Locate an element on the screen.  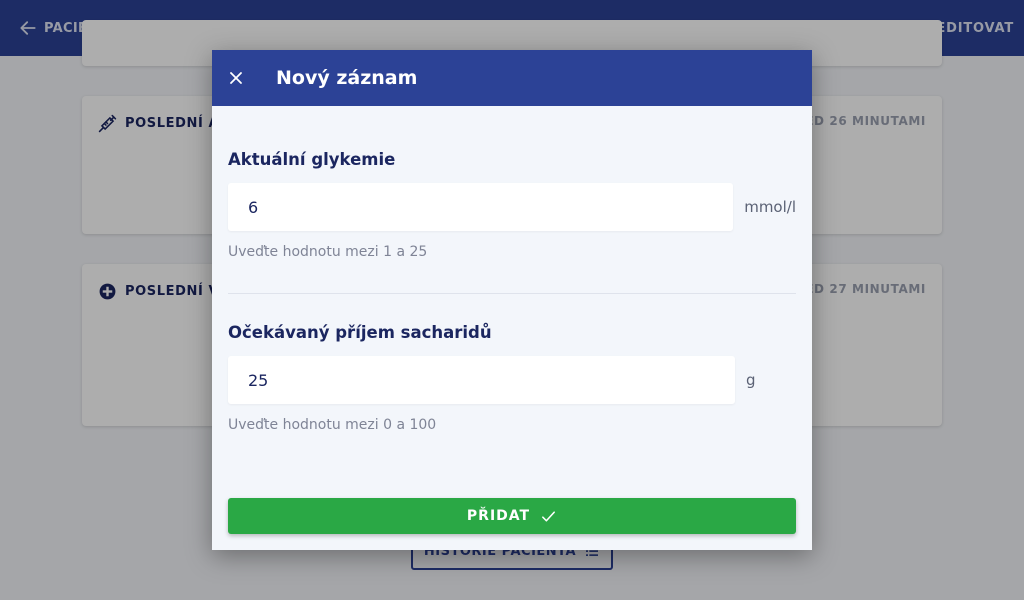
carbs-row: g is located at coordinates (512, 380).